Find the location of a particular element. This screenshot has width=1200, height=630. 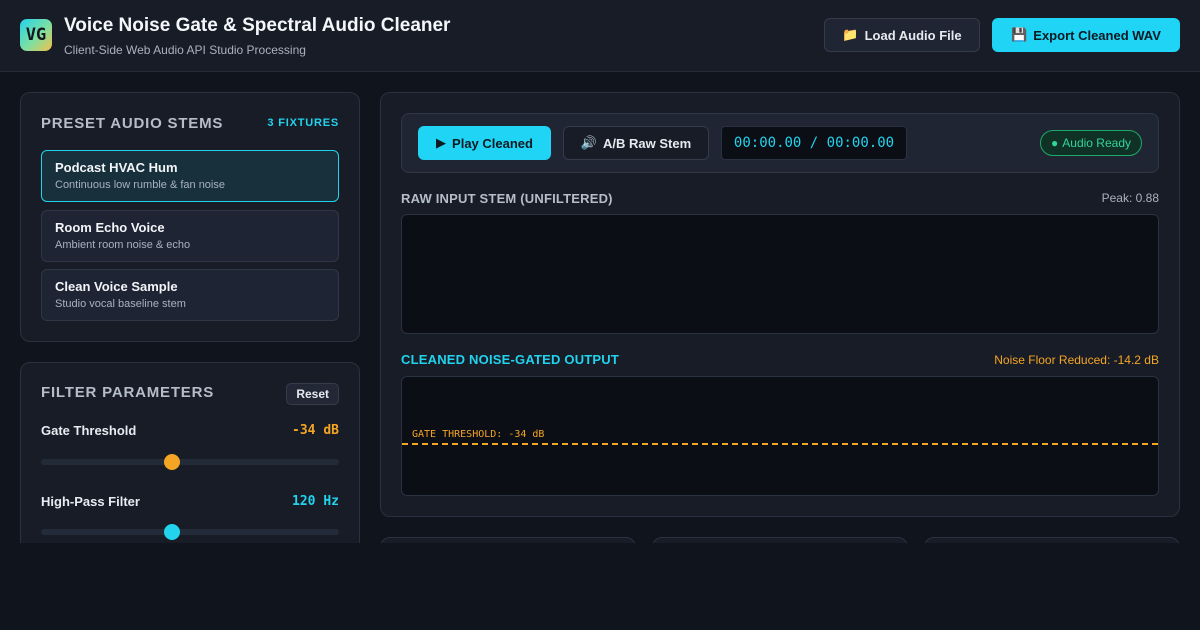

play-cleaned-label: Play Cleaned is located at coordinates (492, 143).